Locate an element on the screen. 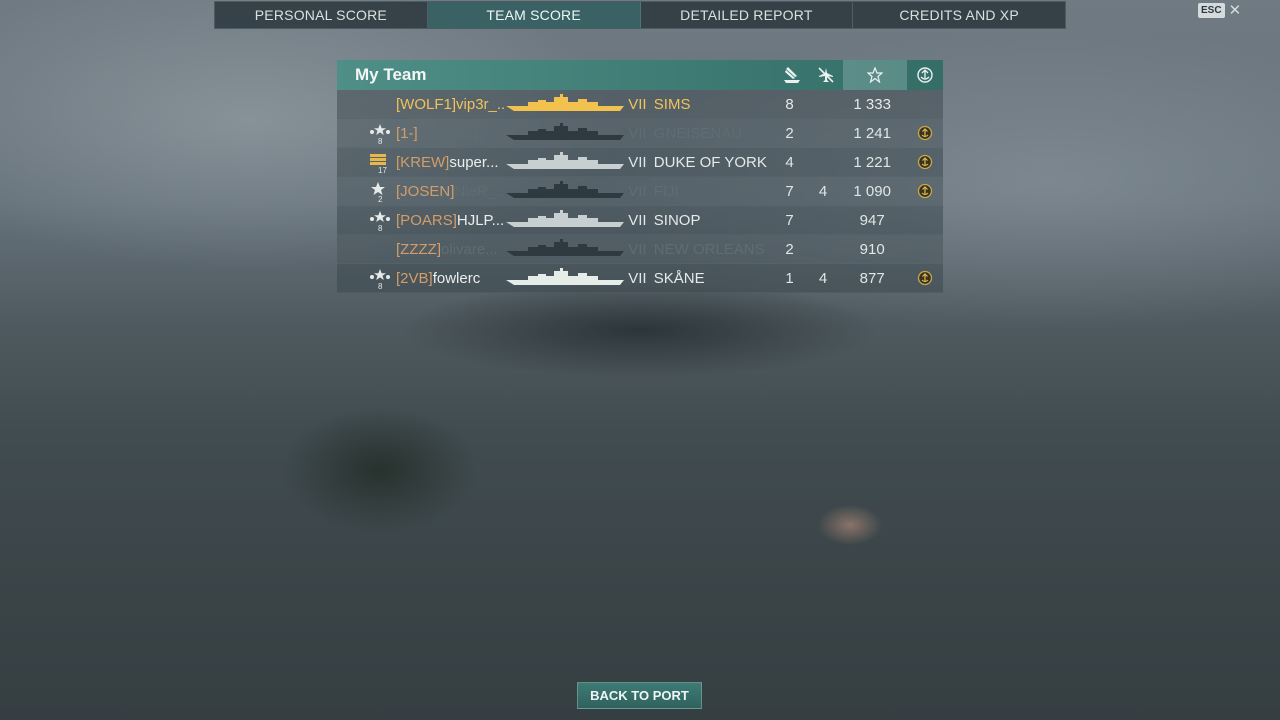  player-name: [2VB]fowlerc is located at coordinates (450, 278).